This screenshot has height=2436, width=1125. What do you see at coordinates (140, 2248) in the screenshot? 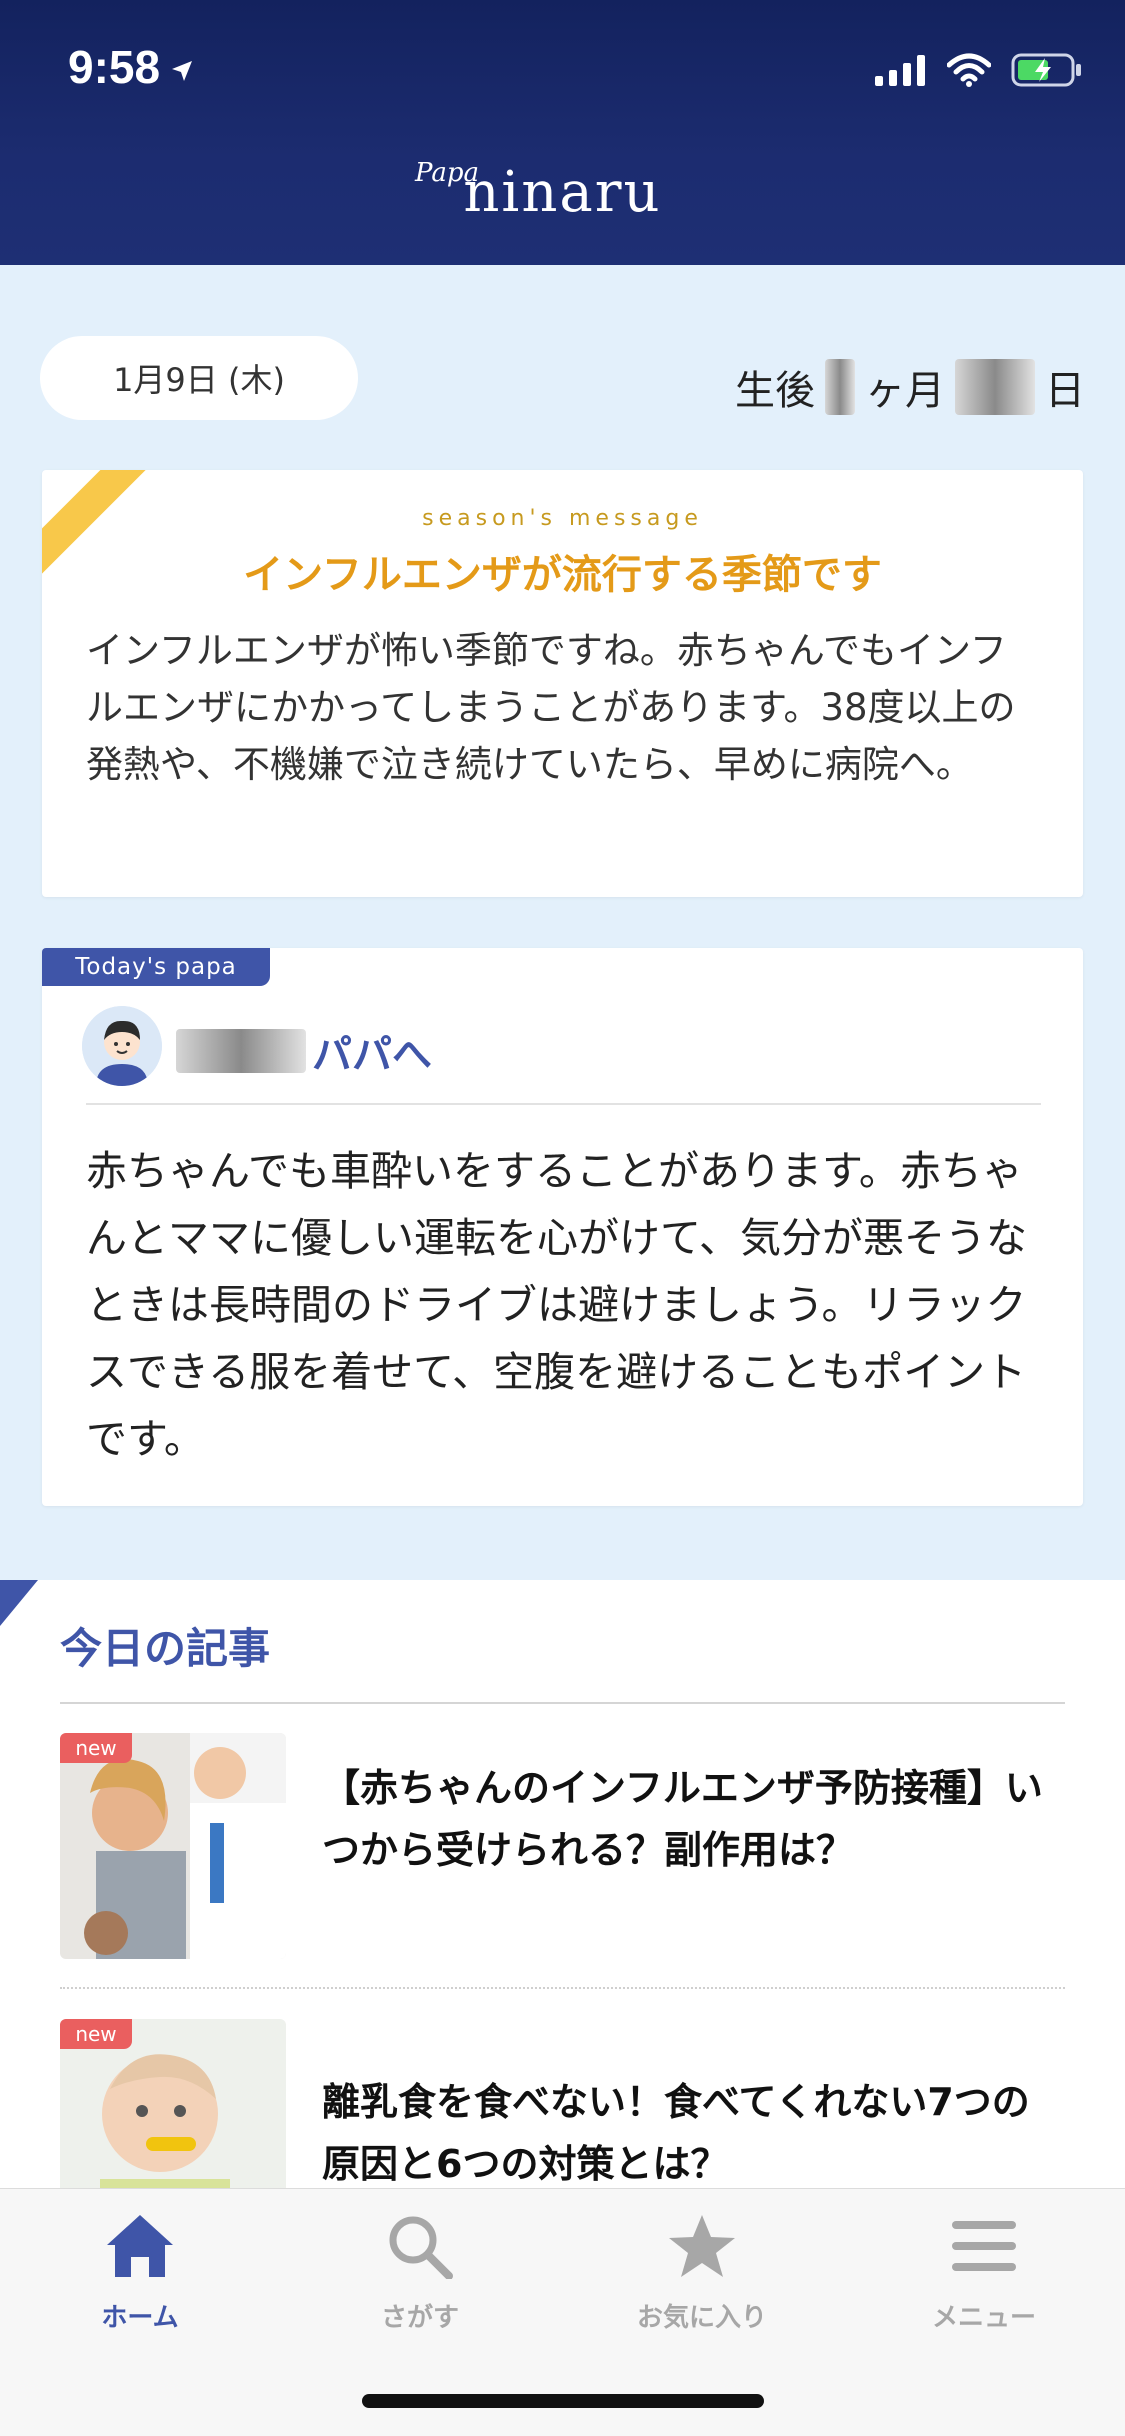
I see `home-icon` at bounding box center [140, 2248].